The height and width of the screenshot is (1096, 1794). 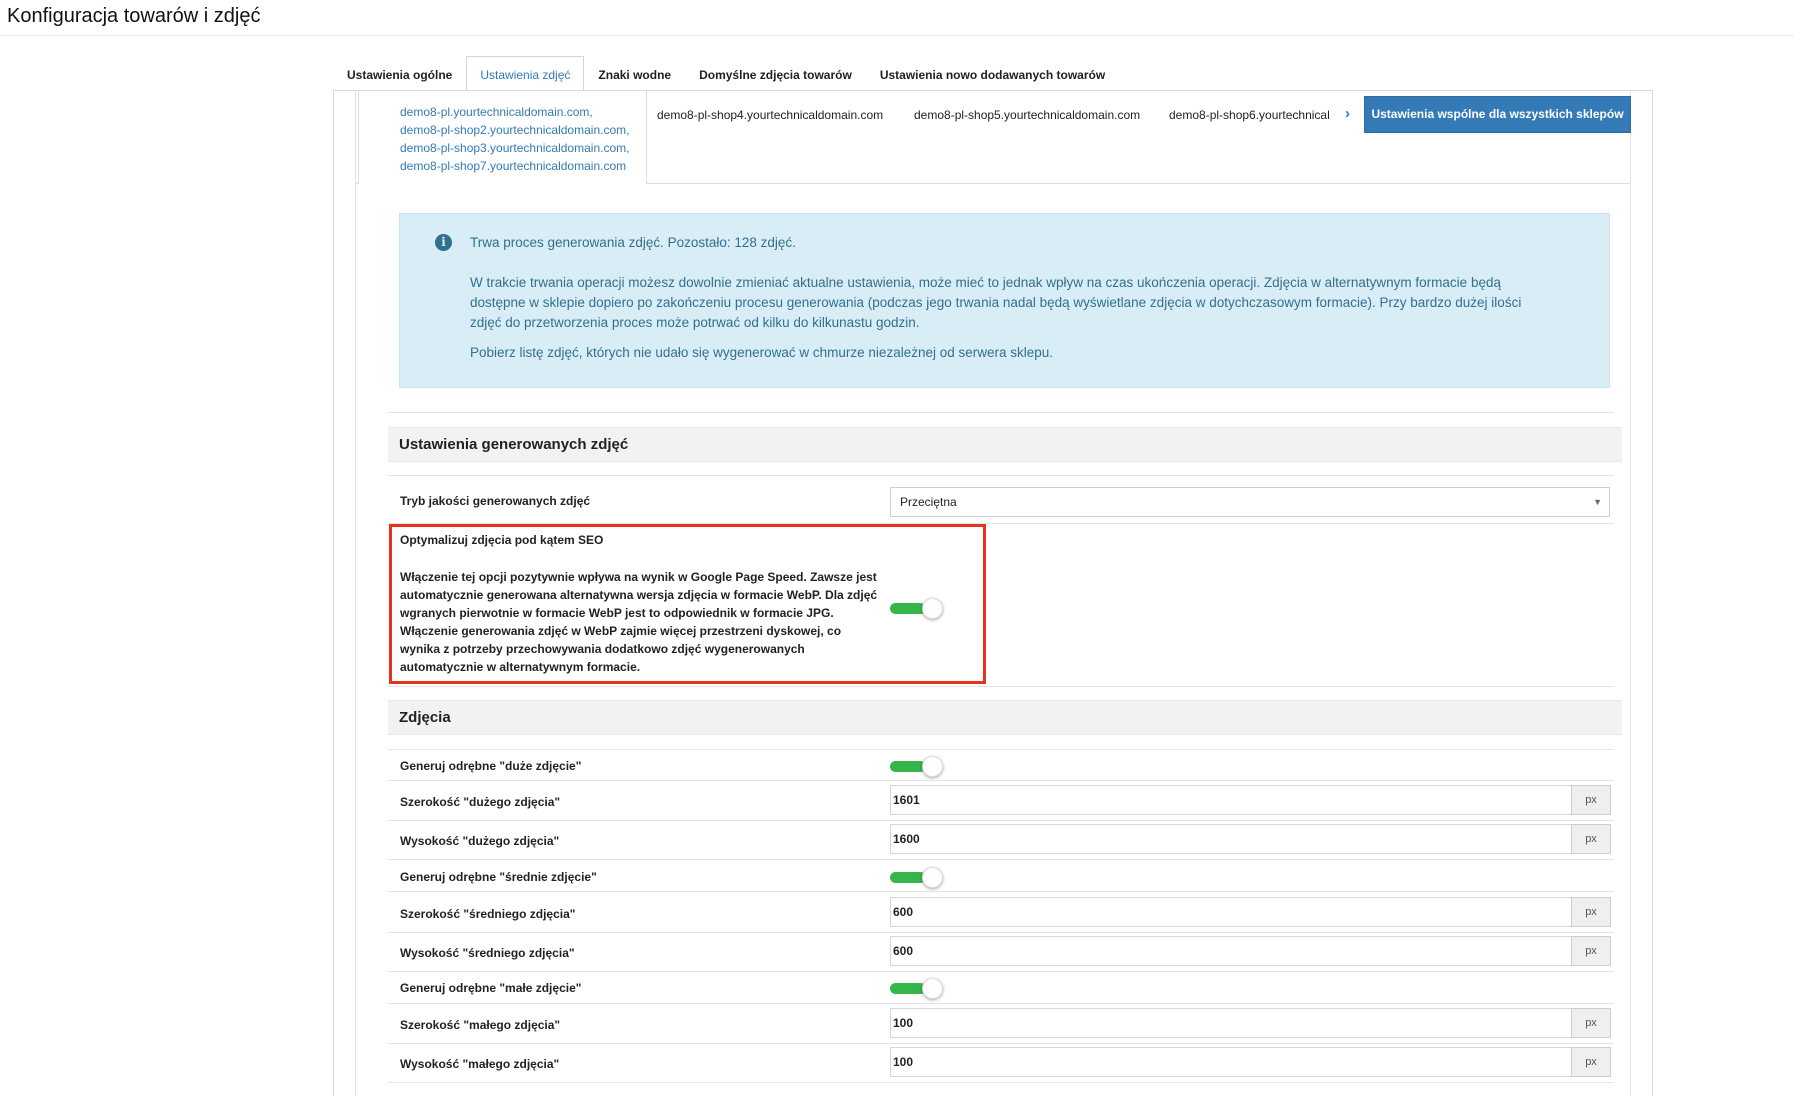 I want to click on shop-domain: demo8-pl-shop2.yourtechnicaldomain.com,, so click(x=515, y=130).